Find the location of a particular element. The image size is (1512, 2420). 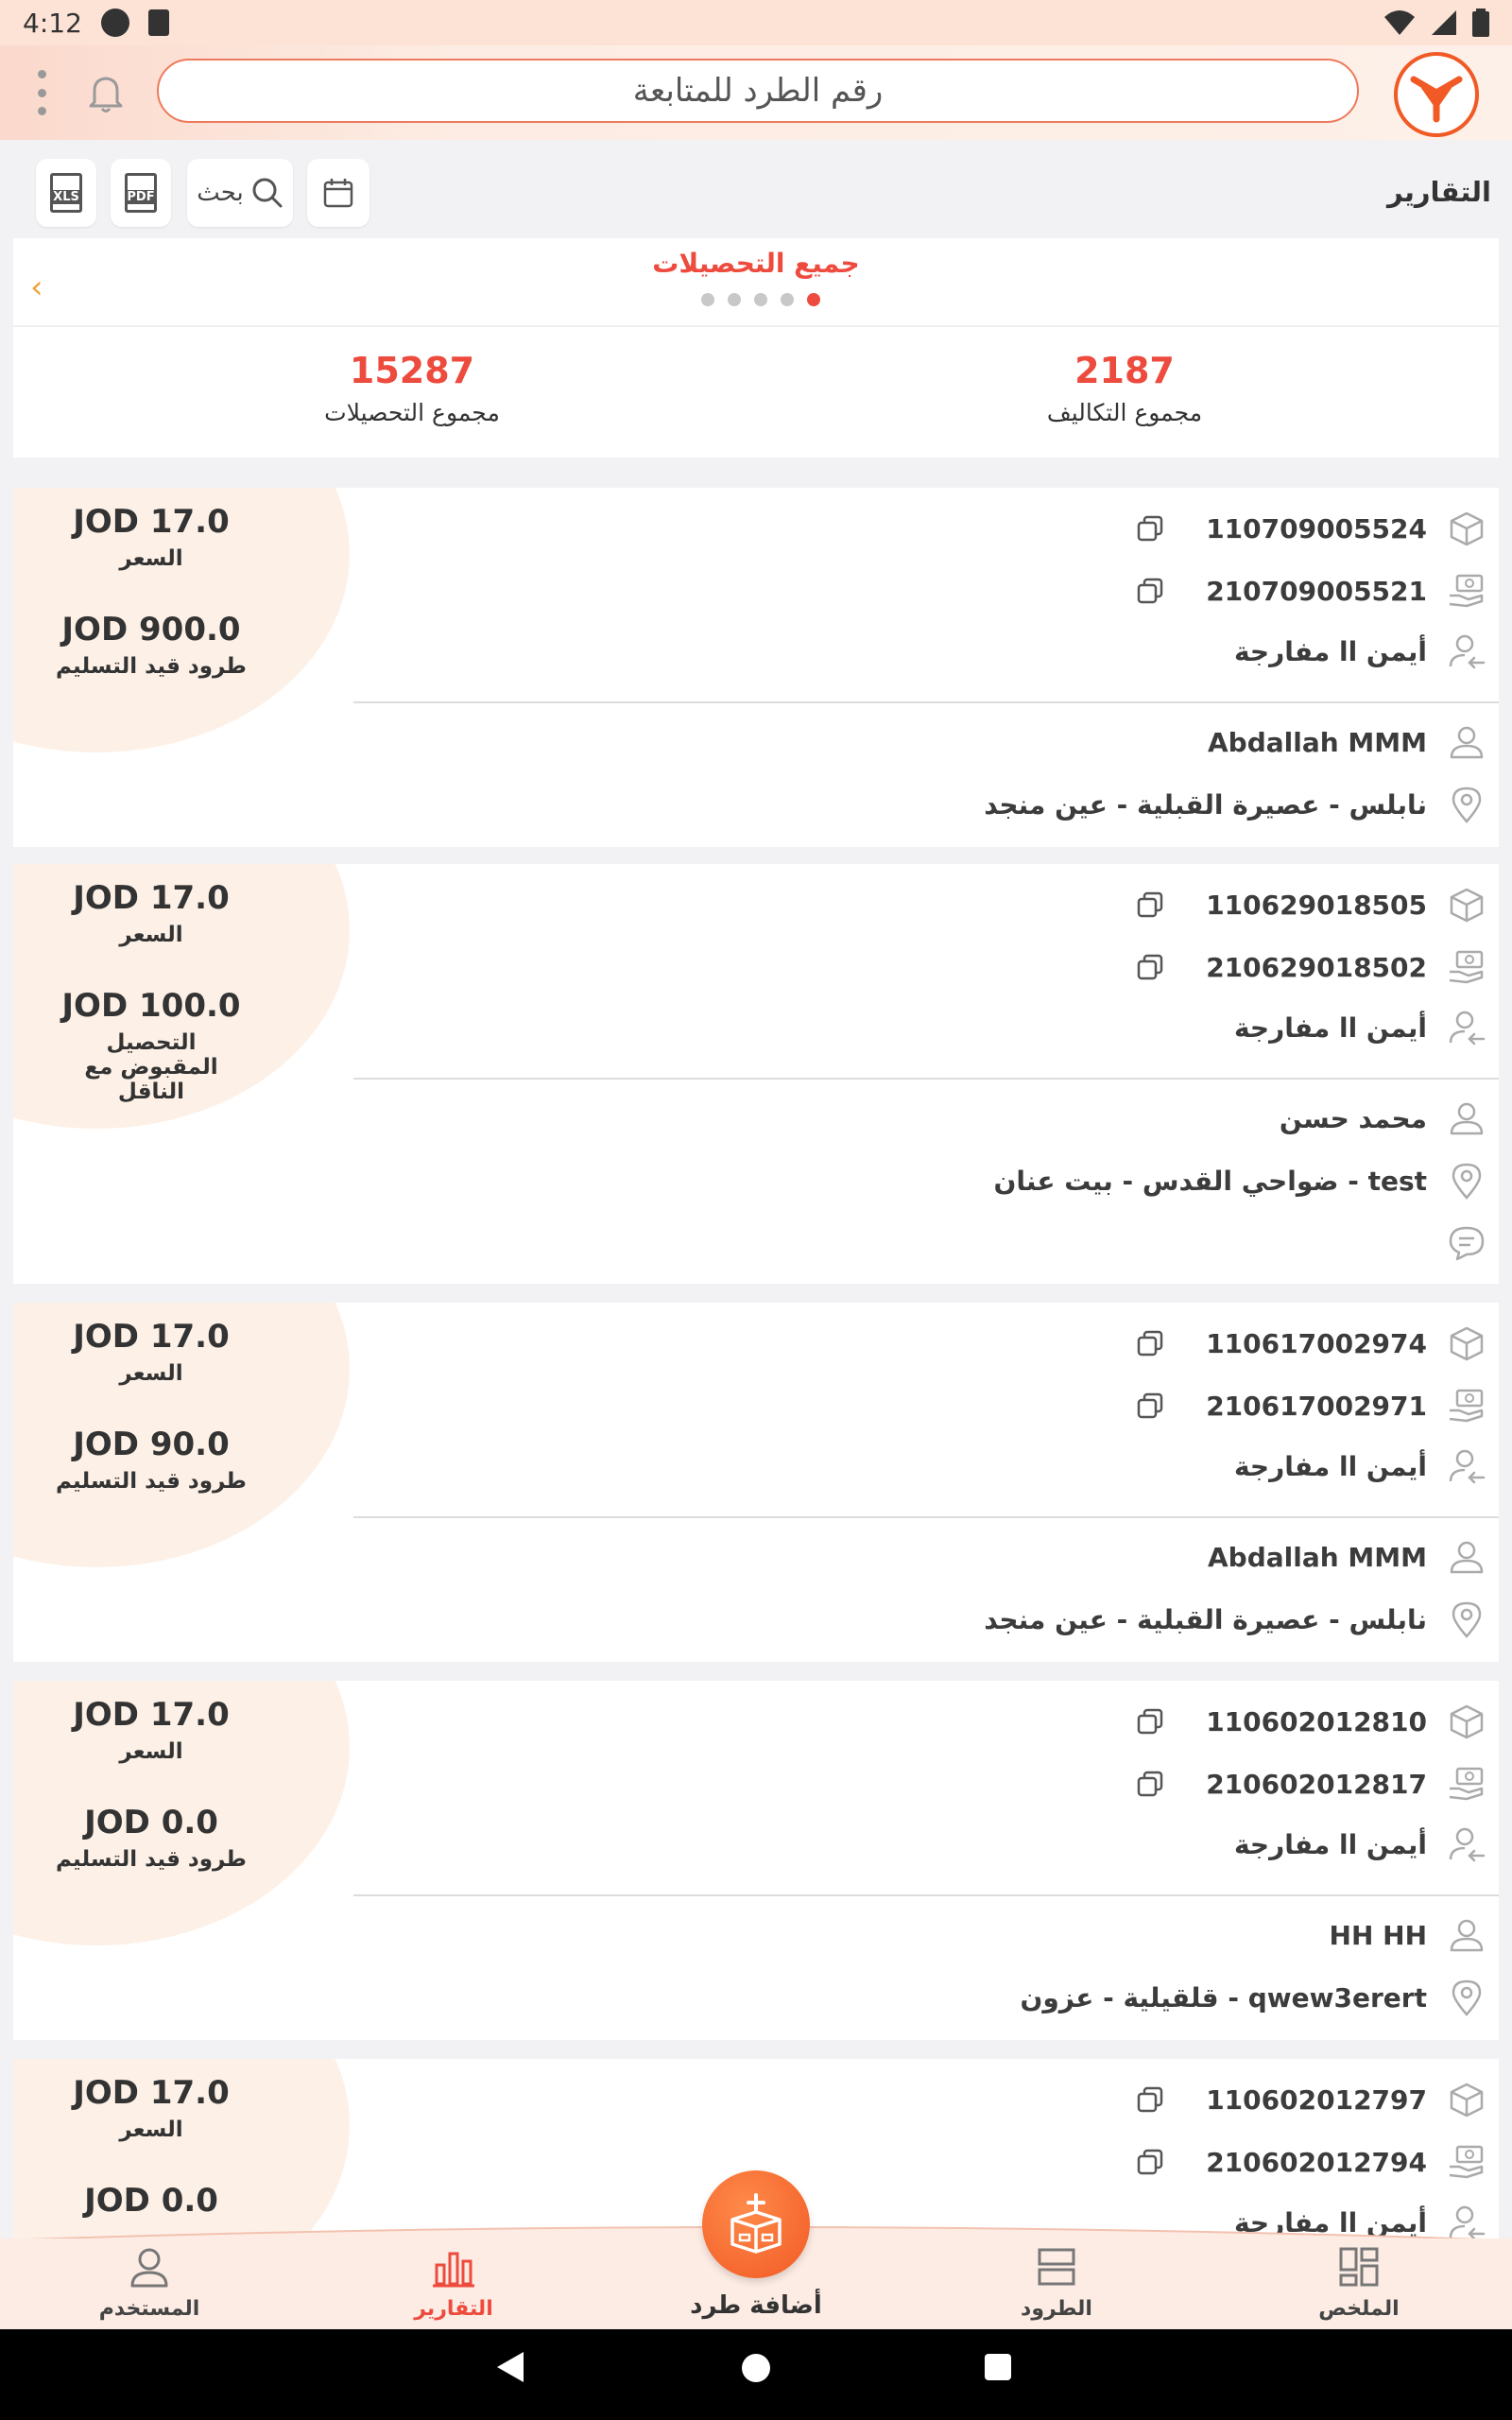

search-button: بحث is located at coordinates (240, 193).